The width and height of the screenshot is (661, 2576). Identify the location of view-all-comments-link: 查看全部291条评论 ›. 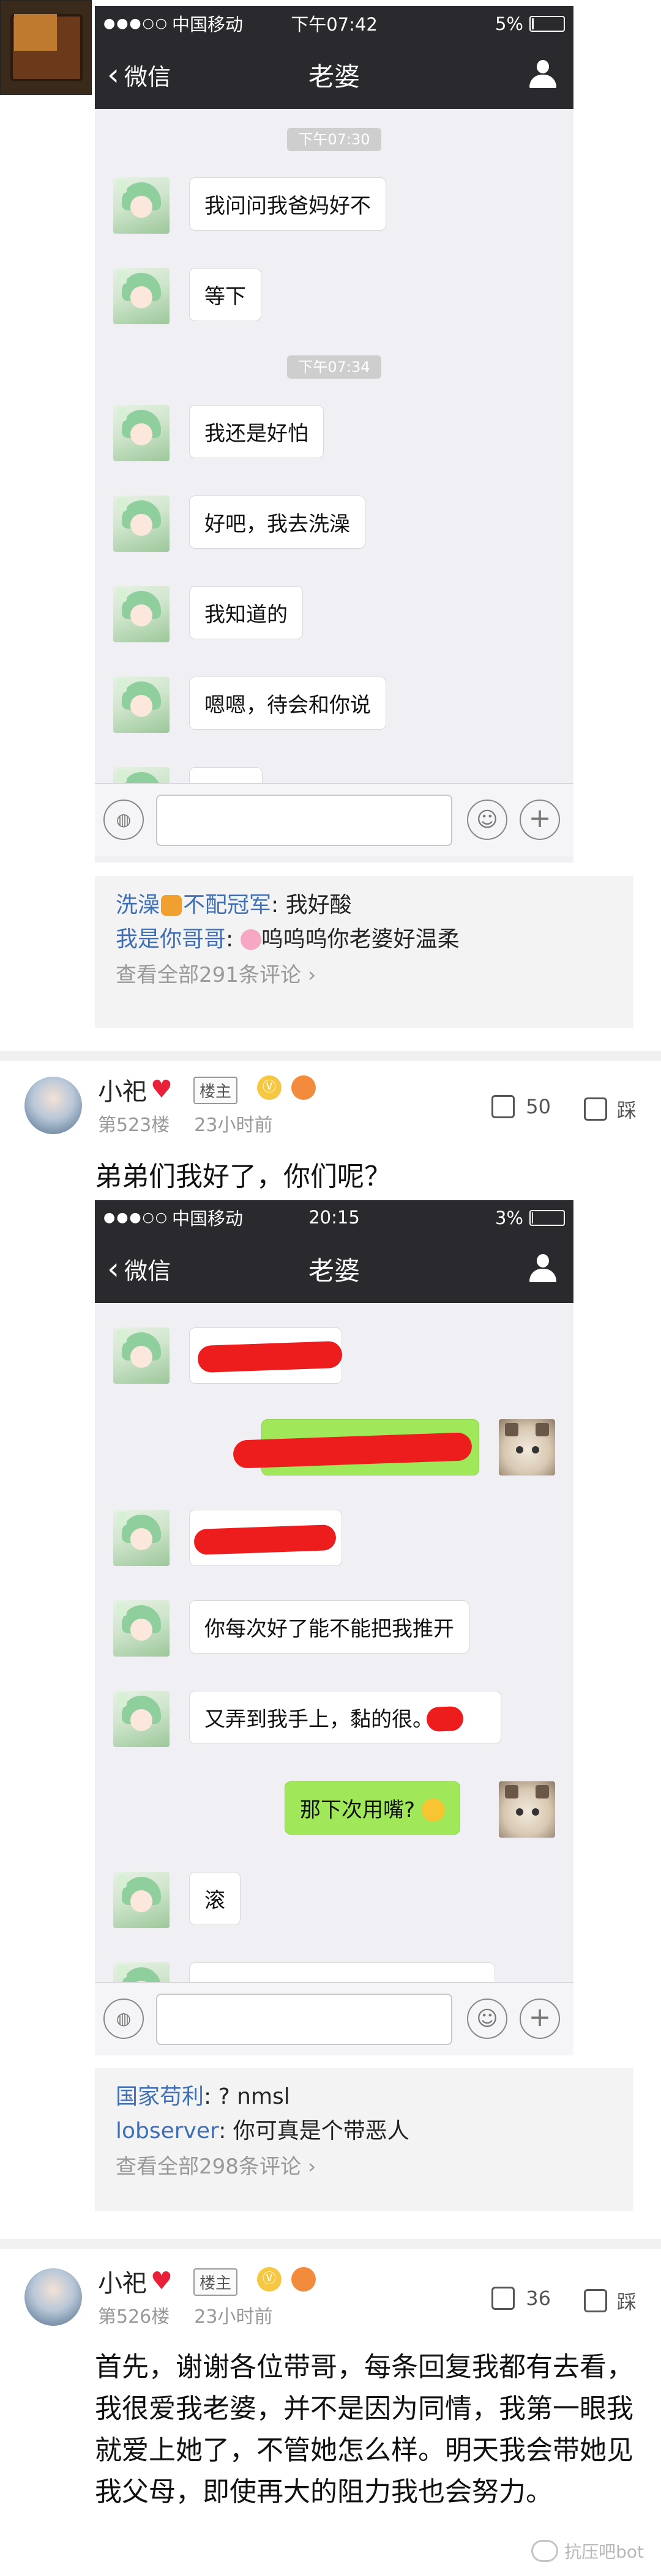
(364, 975).